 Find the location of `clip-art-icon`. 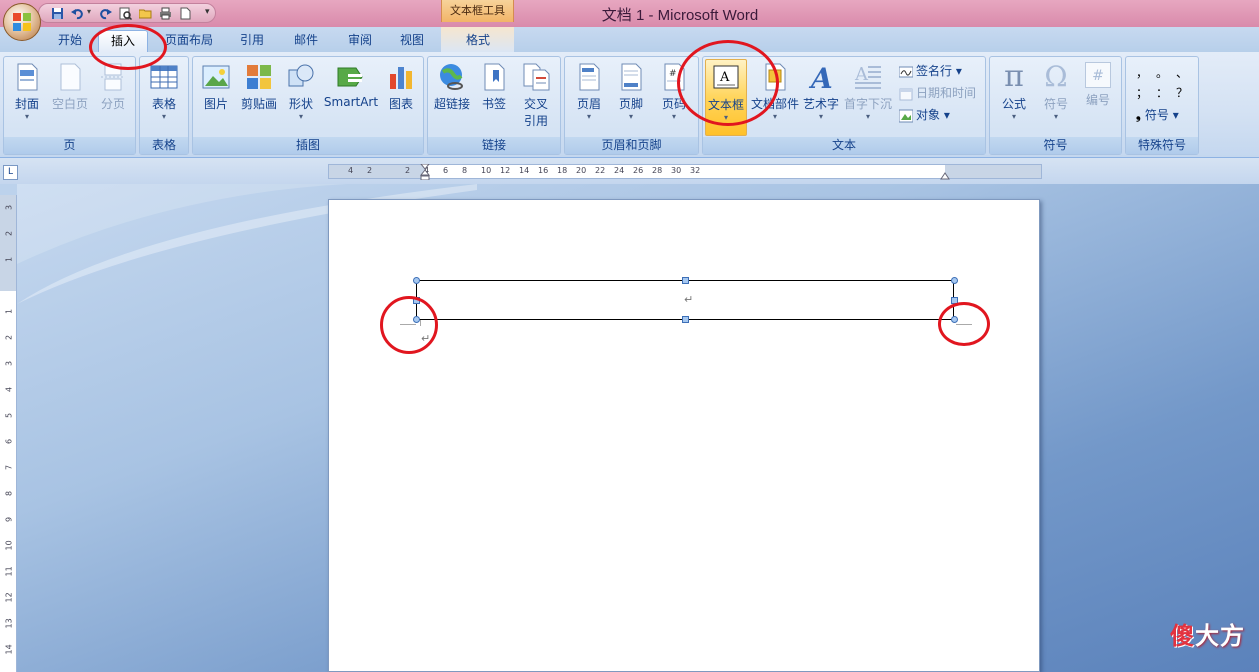

clip-art-icon is located at coordinates (259, 77).